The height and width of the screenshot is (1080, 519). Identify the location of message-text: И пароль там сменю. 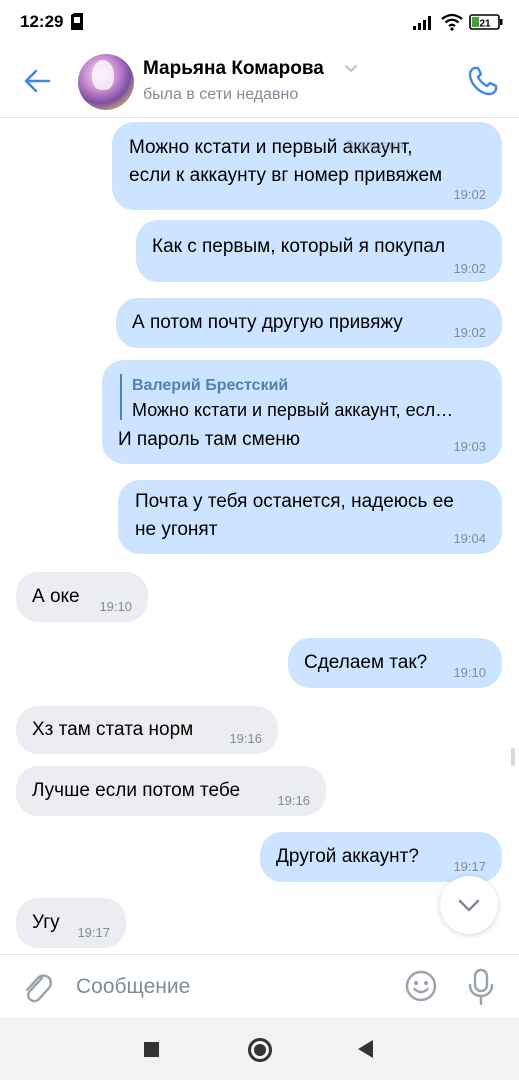
(209, 439).